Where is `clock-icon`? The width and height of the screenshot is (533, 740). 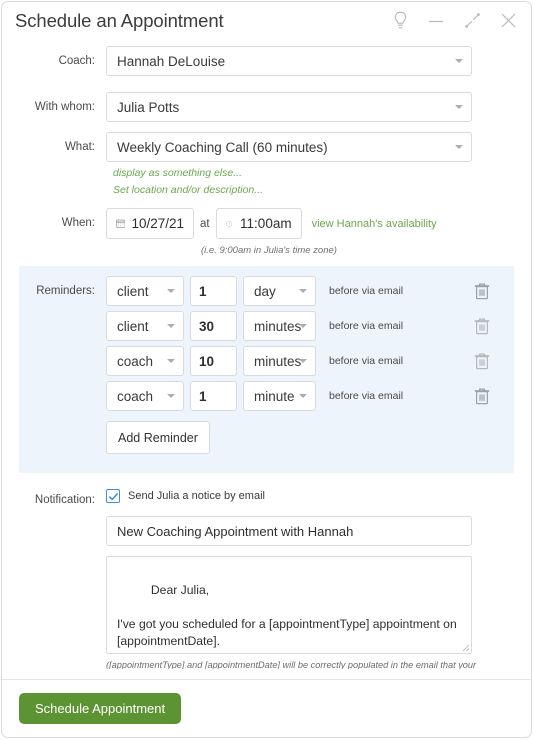
clock-icon is located at coordinates (228, 223).